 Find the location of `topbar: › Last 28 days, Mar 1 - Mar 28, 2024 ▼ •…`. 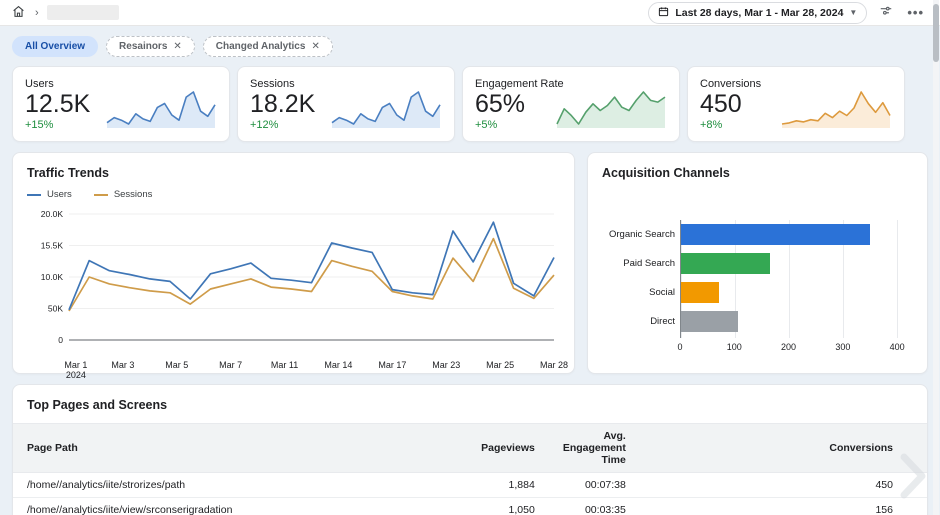

topbar: › Last 28 days, Mar 1 - Mar 28, 2024 ▼ •… is located at coordinates (470, 13).